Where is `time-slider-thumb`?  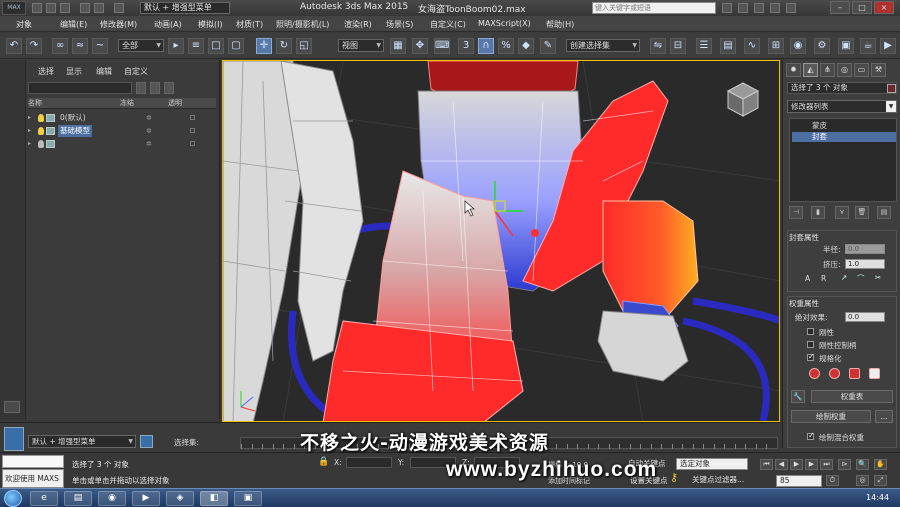
time-slider-thumb is located at coordinates (14, 439).